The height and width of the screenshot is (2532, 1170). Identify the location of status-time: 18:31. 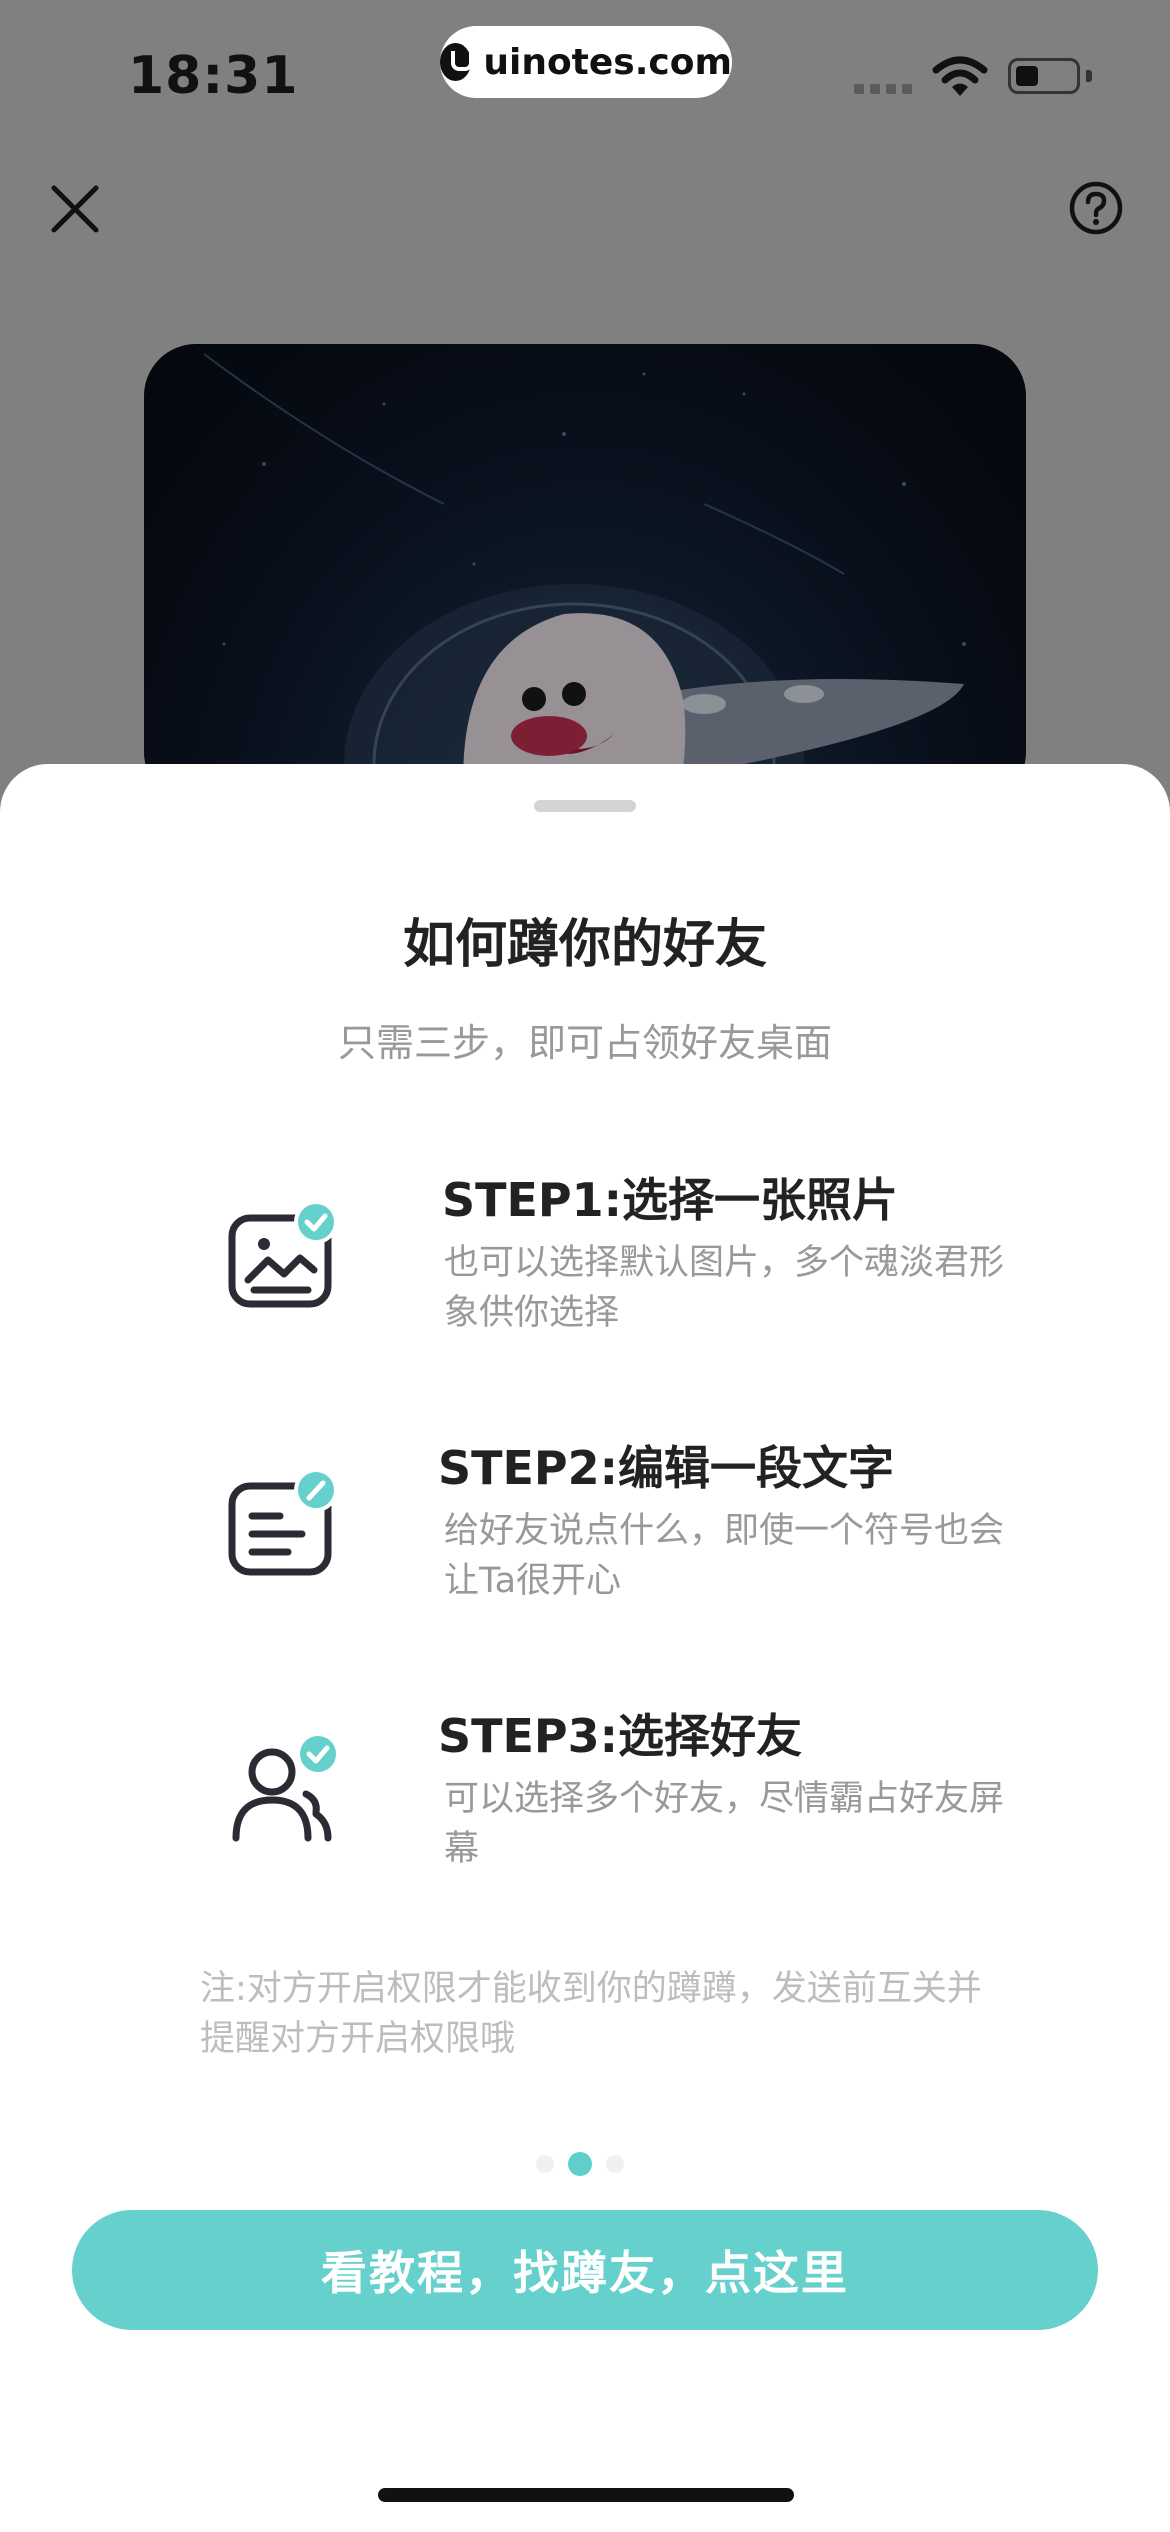
(213, 76).